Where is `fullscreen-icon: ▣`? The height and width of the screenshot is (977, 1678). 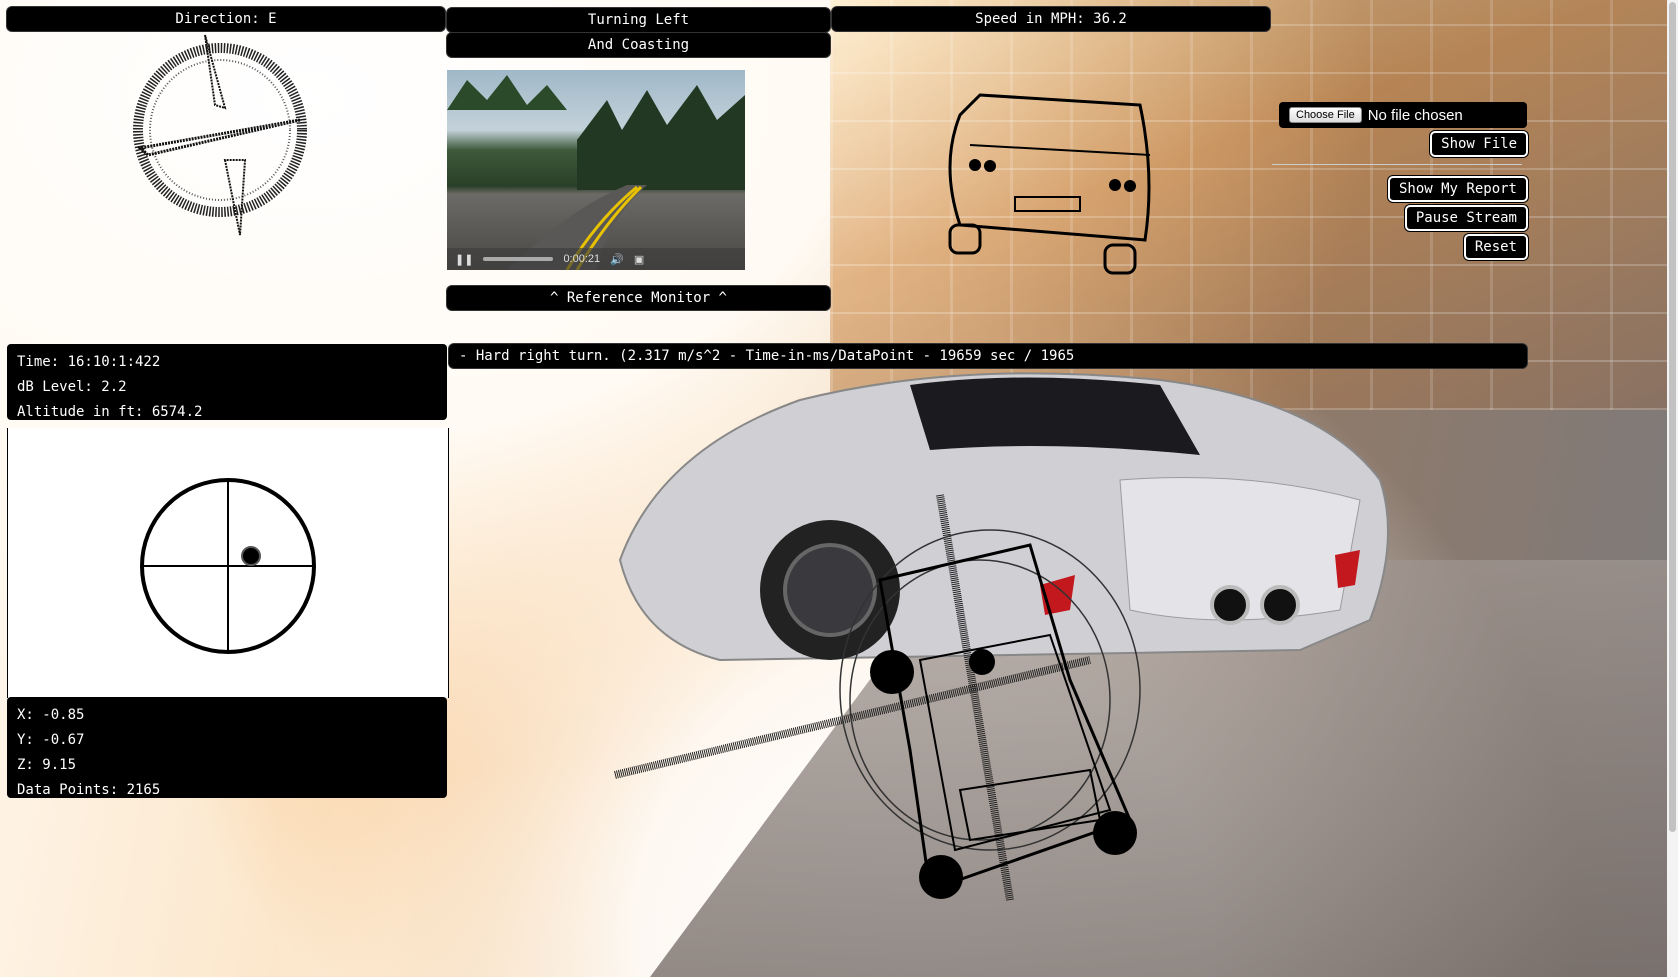 fullscreen-icon: ▣ is located at coordinates (639, 259).